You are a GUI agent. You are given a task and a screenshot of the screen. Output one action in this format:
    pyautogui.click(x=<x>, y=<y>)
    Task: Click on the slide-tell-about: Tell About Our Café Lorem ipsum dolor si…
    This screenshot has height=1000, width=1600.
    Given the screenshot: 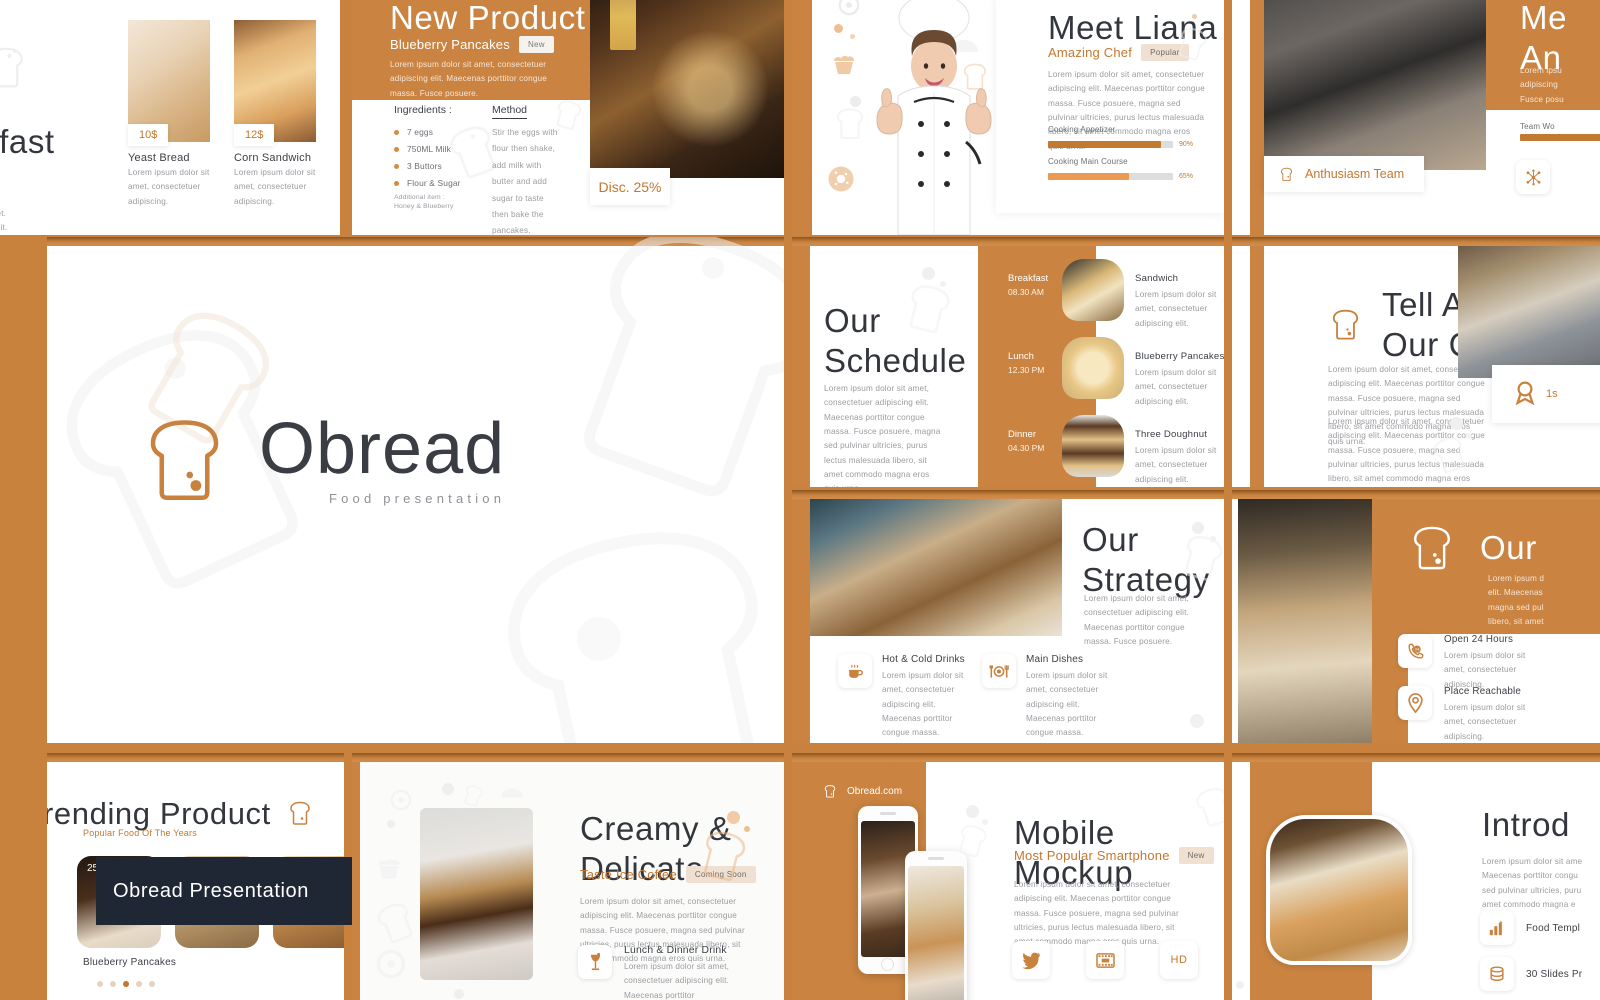 What is the action you would take?
    pyautogui.click(x=1416, y=362)
    